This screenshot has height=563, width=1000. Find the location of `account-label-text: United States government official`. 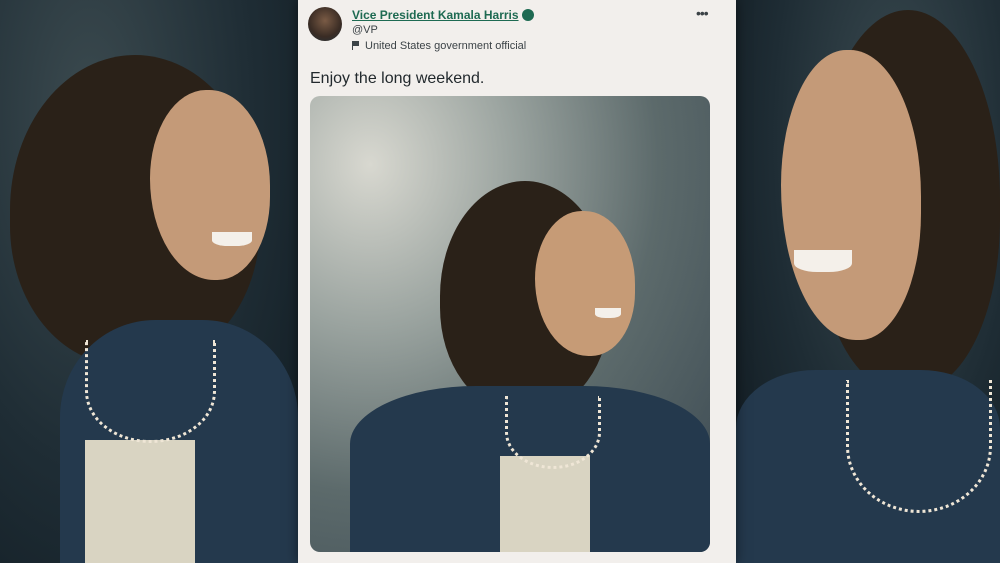

account-label-text: United States government official is located at coordinates (446, 46).